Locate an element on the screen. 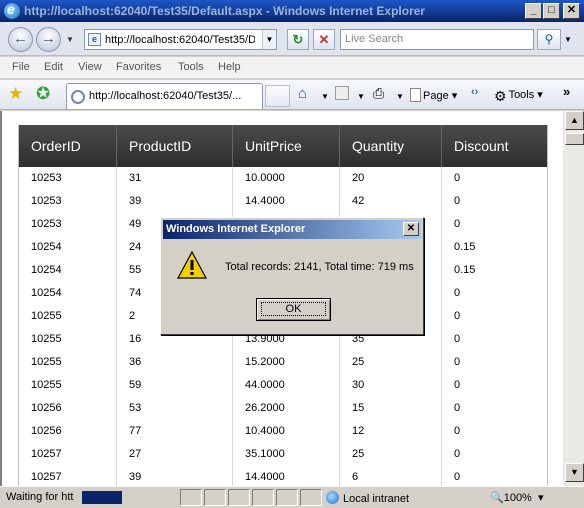  table-row: 10256 77 10.4000 12 0 is located at coordinates (283, 431).